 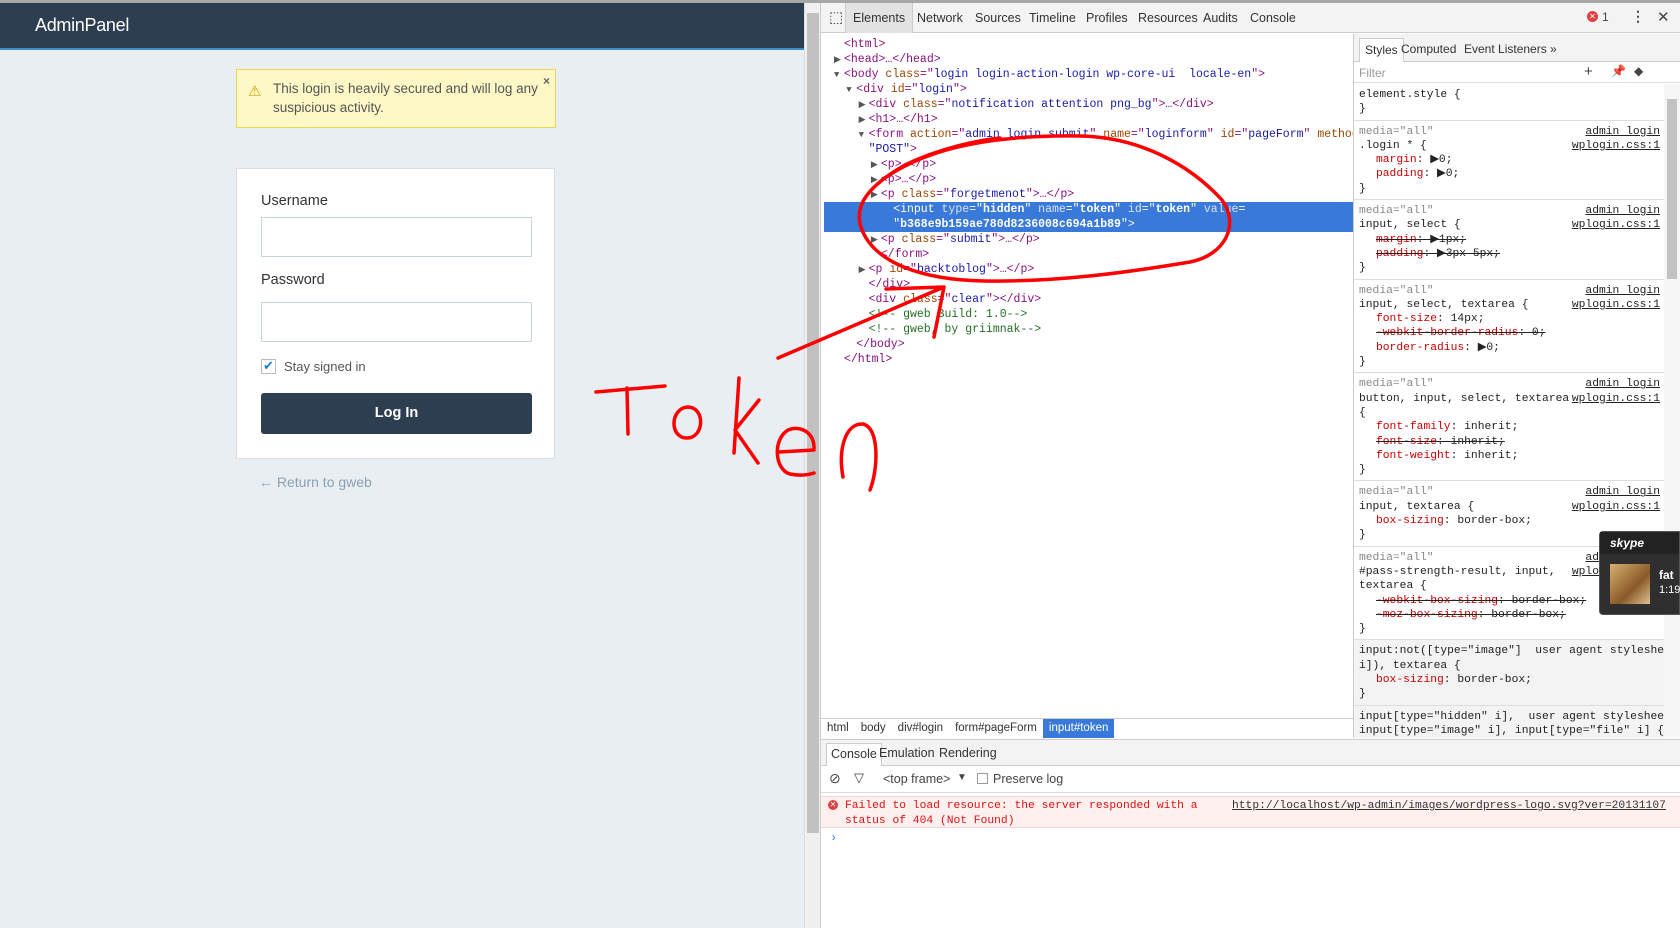 What do you see at coordinates (1052, 18) in the screenshot?
I see `tab-timeline: Timeline` at bounding box center [1052, 18].